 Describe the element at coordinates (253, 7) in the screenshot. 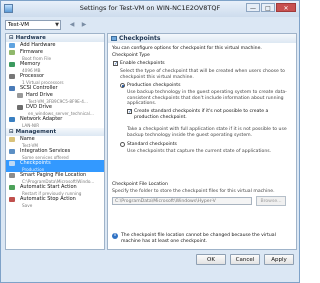

I see `minimize-button: —` at that location.